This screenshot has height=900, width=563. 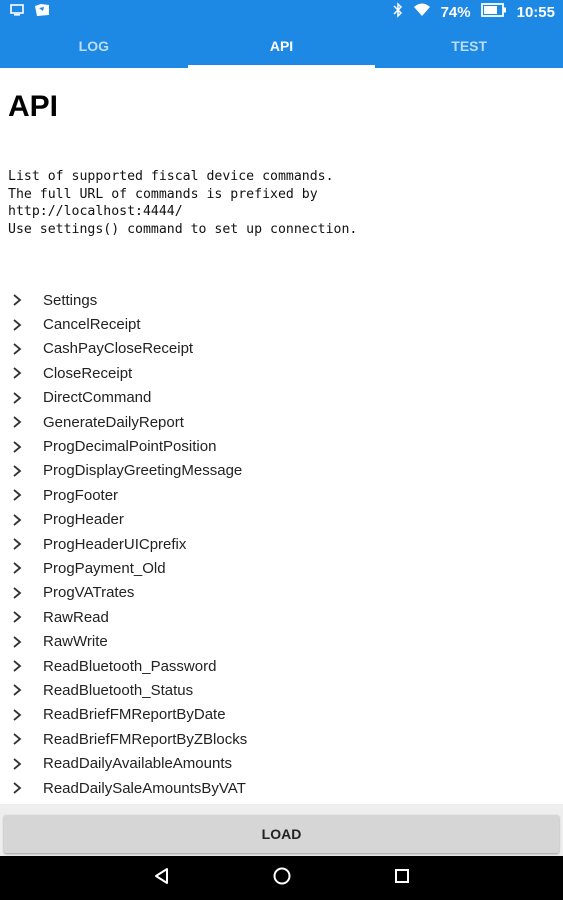 I want to click on command-label: ReadBriefFMReportByDate, so click(x=134, y=715).